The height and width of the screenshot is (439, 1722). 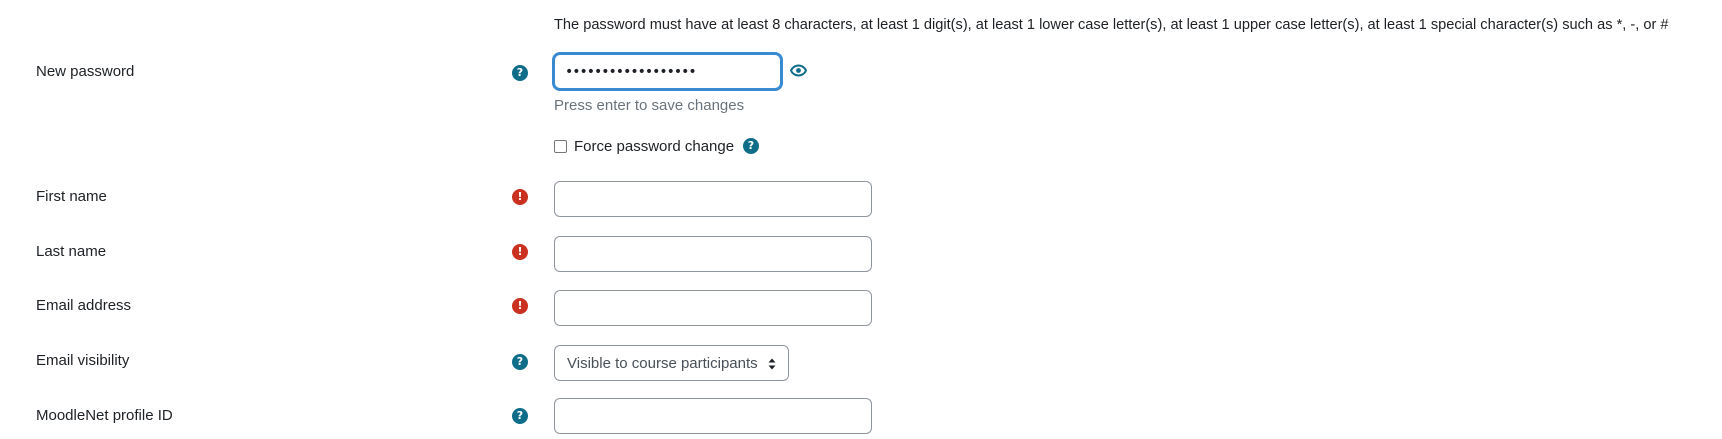 I want to click on select-arrows-icon, so click(x=772, y=364).